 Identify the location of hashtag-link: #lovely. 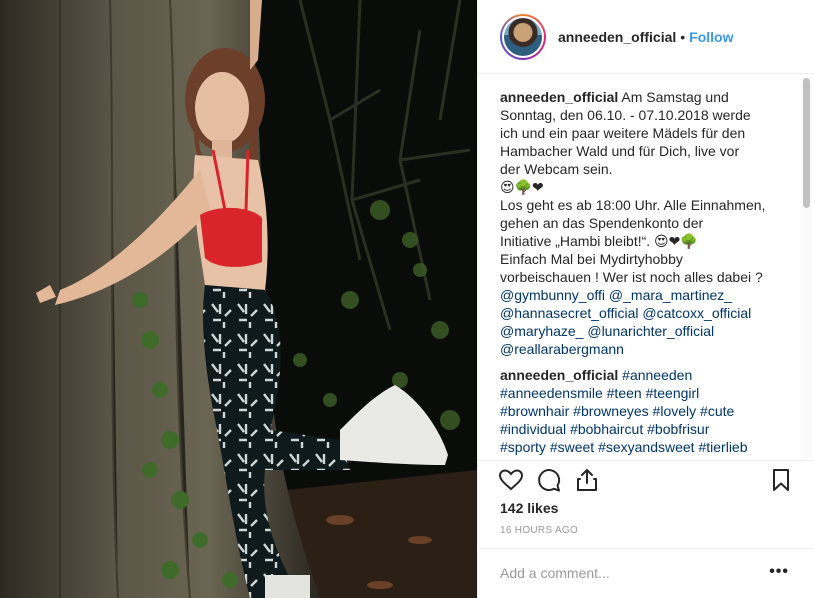
(675, 411).